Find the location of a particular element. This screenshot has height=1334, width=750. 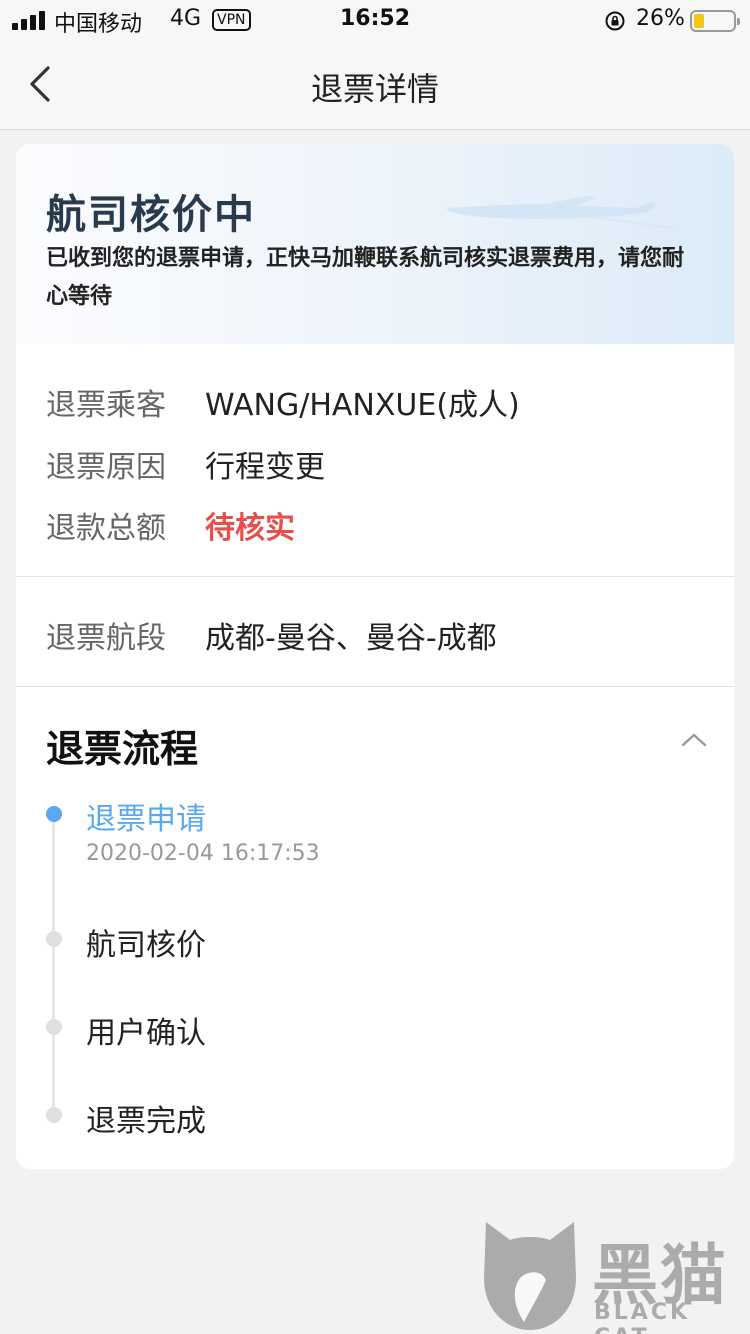

status-banner: 航司核价中 已收到您的退票申请，正快马加鞭联系航司核实退票费用，请您耐心等待 is located at coordinates (375, 244).